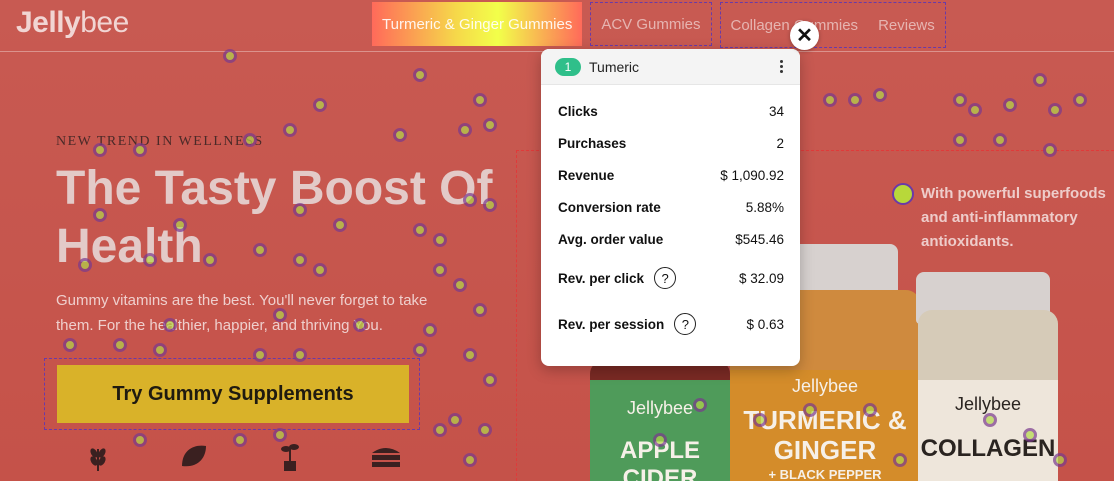 Image resolution: width=1114 pixels, height=481 pixels. Describe the element at coordinates (98, 456) in the screenshot. I see `wheat-icon` at that location.